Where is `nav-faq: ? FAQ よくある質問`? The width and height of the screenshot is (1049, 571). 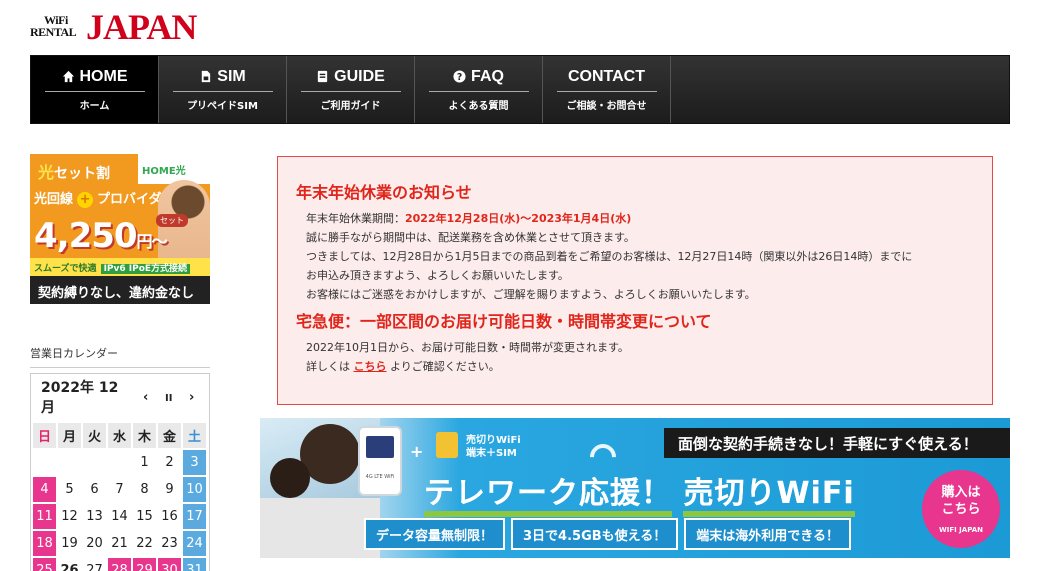 nav-faq: ? FAQ よくある質問 is located at coordinates (479, 89).